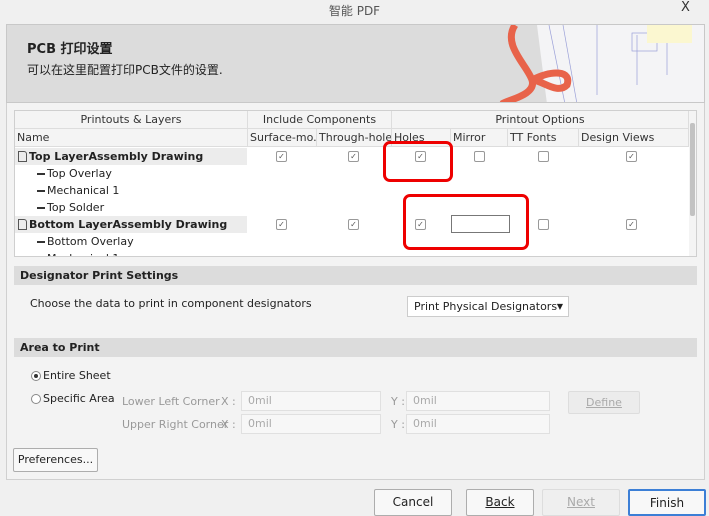 The image size is (709, 516). What do you see at coordinates (76, 207) in the screenshot?
I see `layer-name: Top Solder` at bounding box center [76, 207].